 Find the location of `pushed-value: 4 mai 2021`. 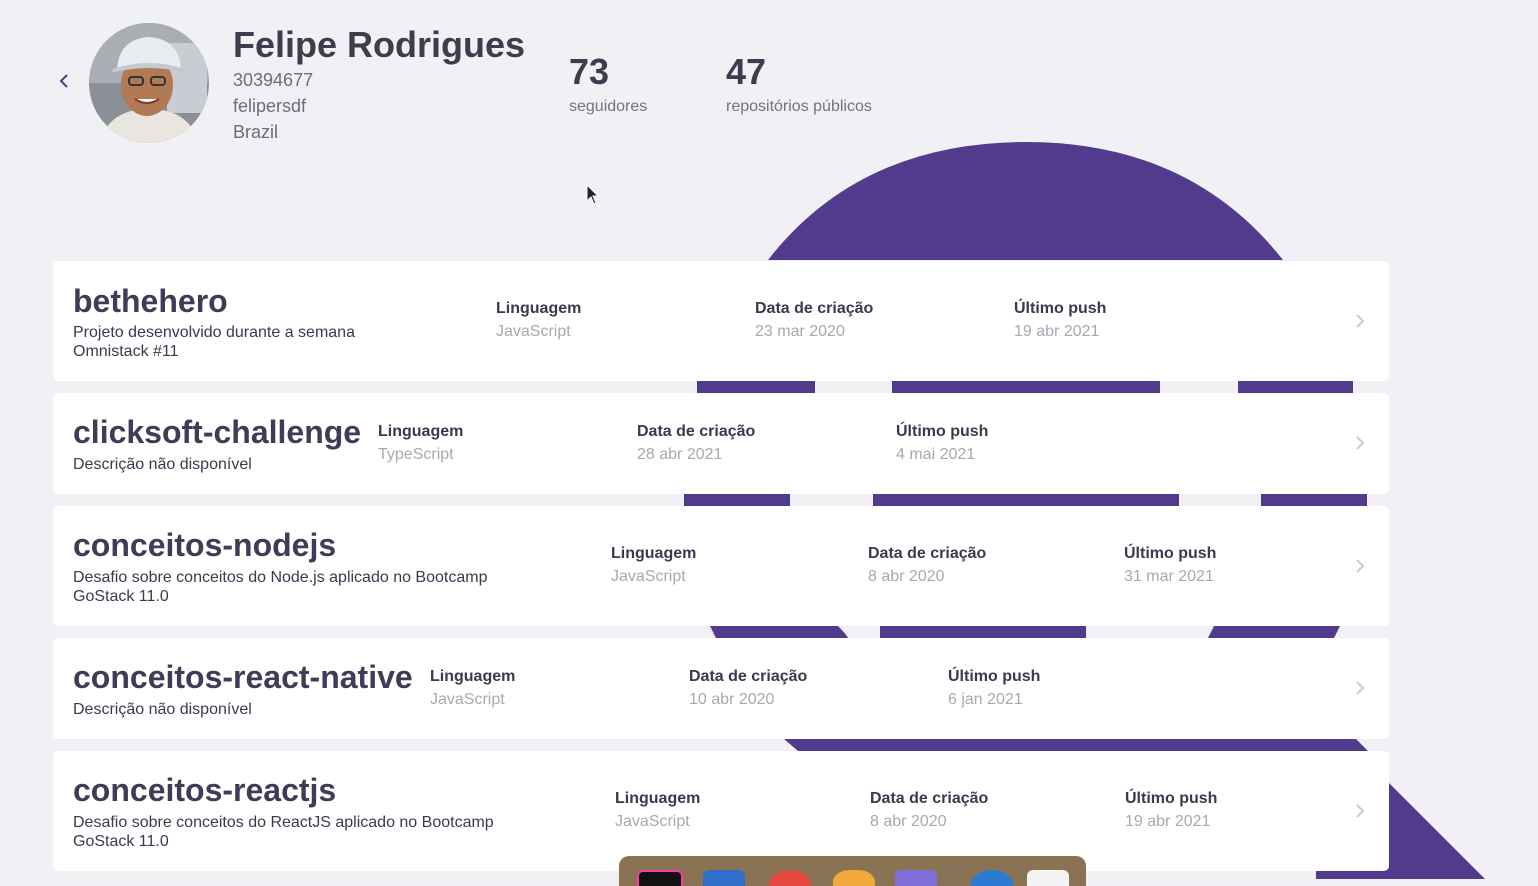

pushed-value: 4 mai 2021 is located at coordinates (936, 454).